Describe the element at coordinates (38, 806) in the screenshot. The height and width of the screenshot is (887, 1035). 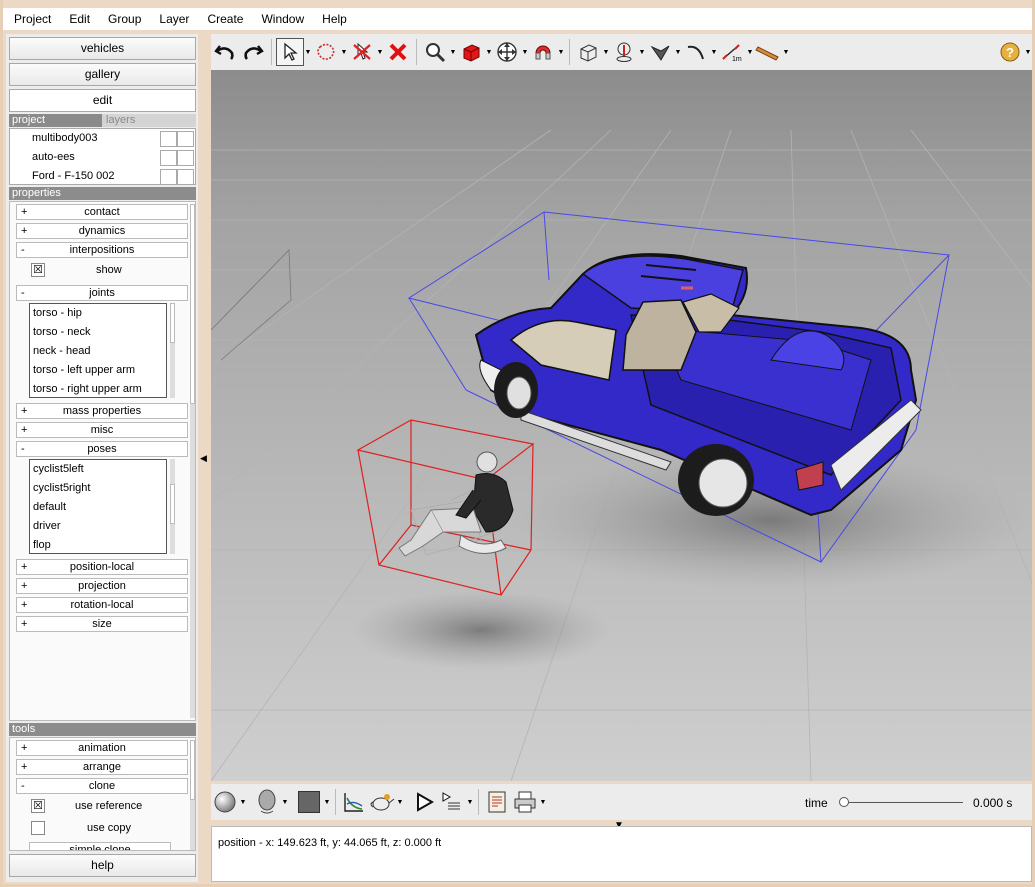
I see `use-reference-checkbox: ☒` at that location.